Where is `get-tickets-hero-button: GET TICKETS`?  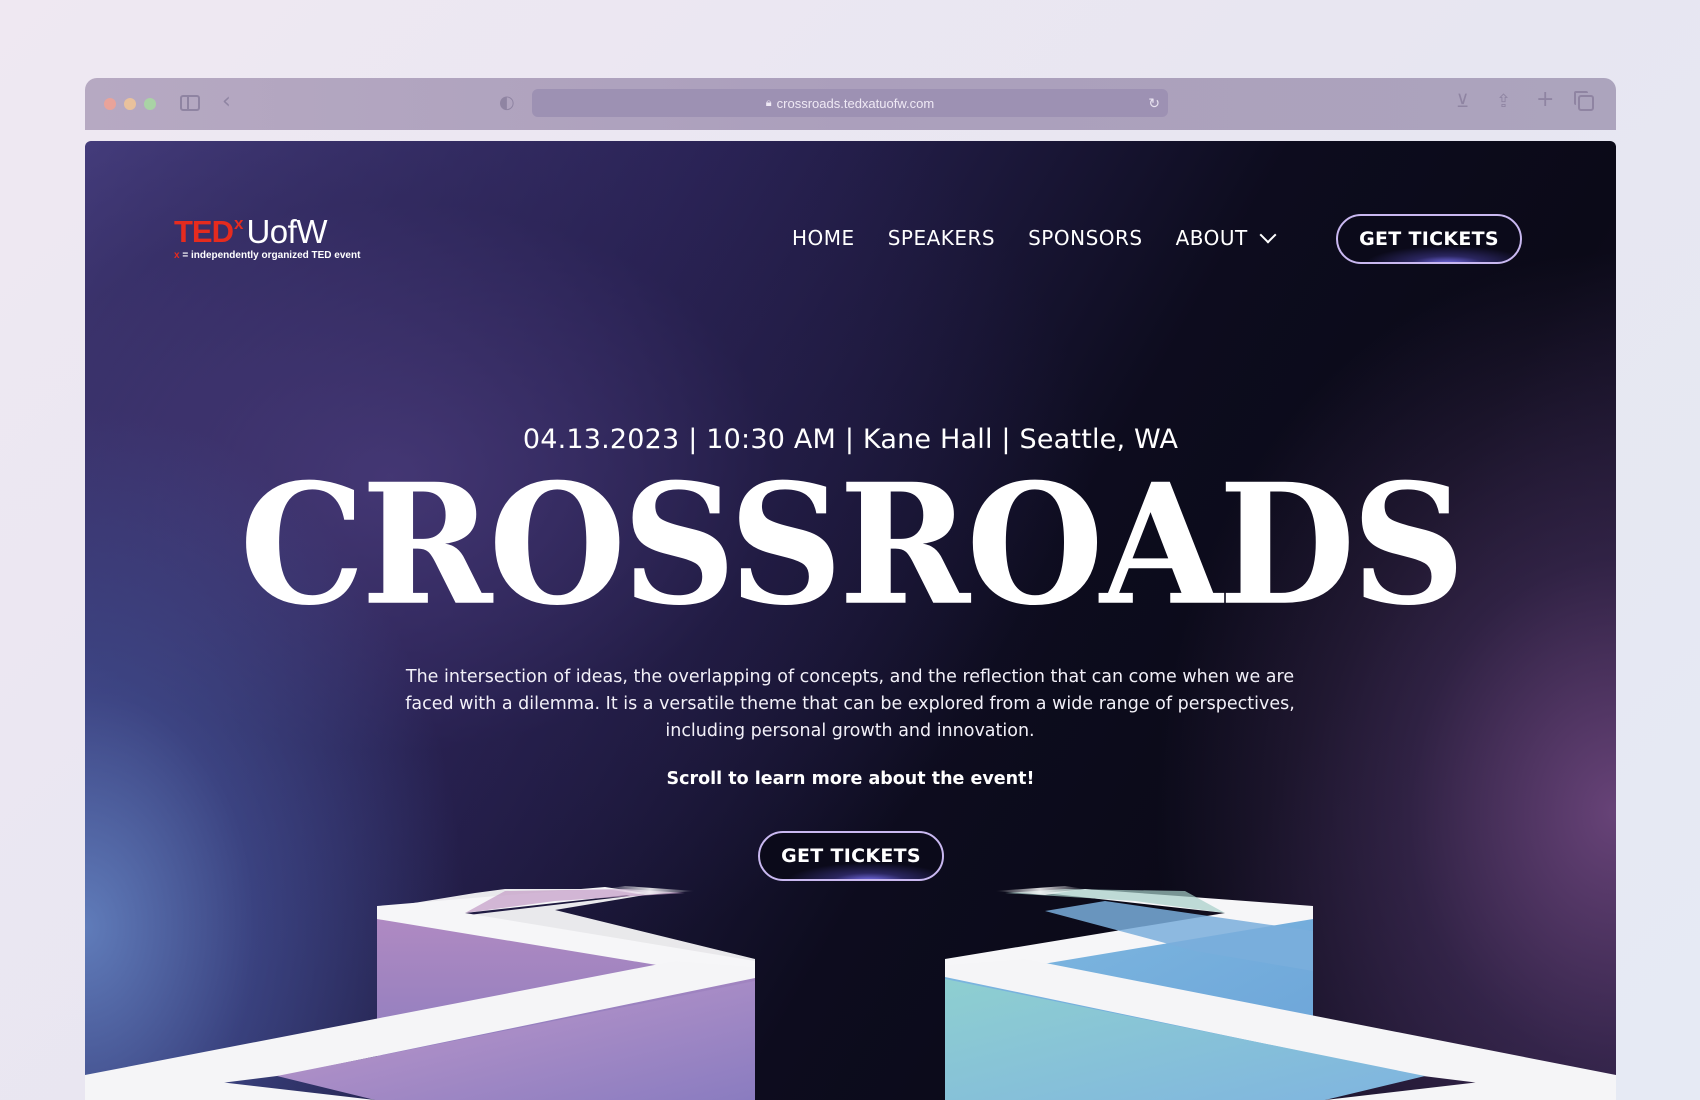
get-tickets-hero-button: GET TICKETS is located at coordinates (851, 856).